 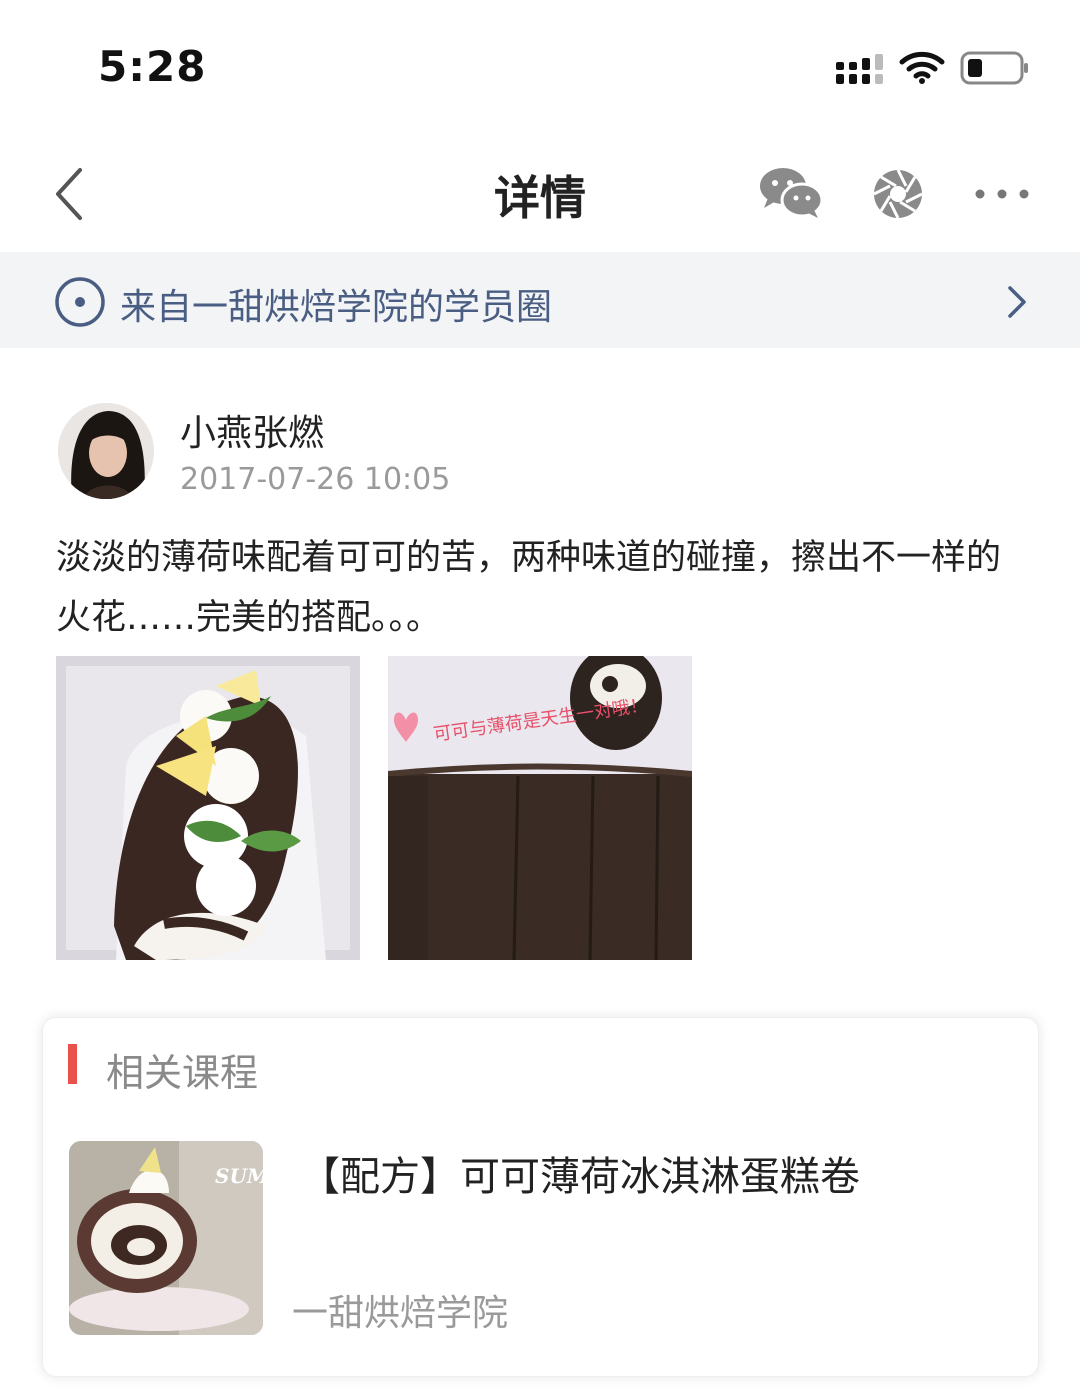 I want to click on more-options-icon, so click(x=1002, y=194).